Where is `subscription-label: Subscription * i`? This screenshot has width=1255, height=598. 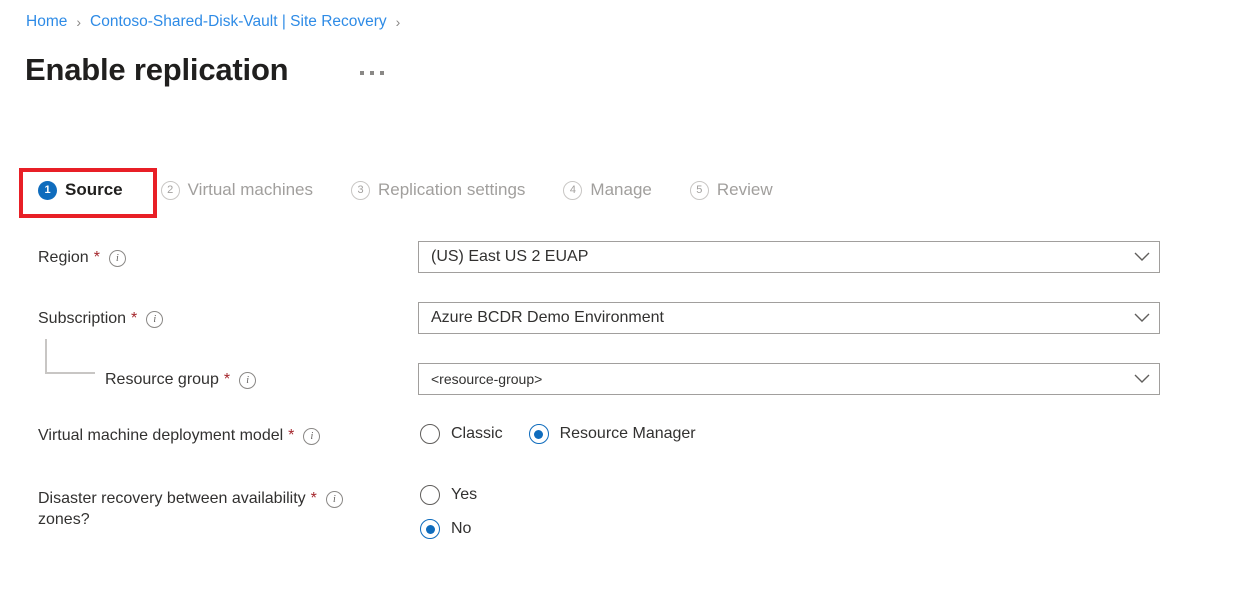
subscription-label: Subscription * i is located at coordinates (101, 318).